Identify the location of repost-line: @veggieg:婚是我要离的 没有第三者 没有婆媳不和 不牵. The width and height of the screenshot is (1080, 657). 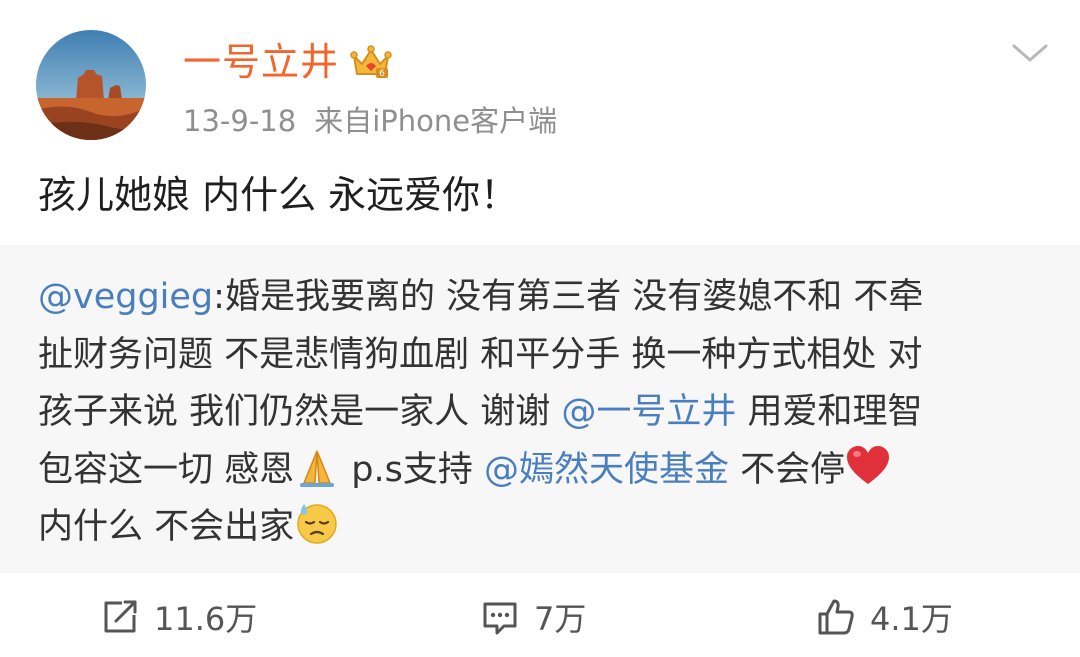
(543, 298).